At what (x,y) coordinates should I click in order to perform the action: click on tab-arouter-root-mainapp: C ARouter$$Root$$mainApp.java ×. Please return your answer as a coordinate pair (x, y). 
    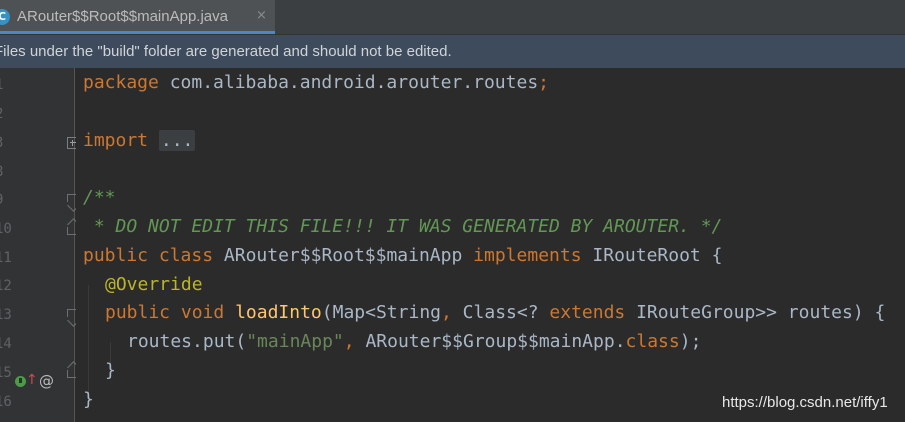
    Looking at the image, I should click on (137, 17).